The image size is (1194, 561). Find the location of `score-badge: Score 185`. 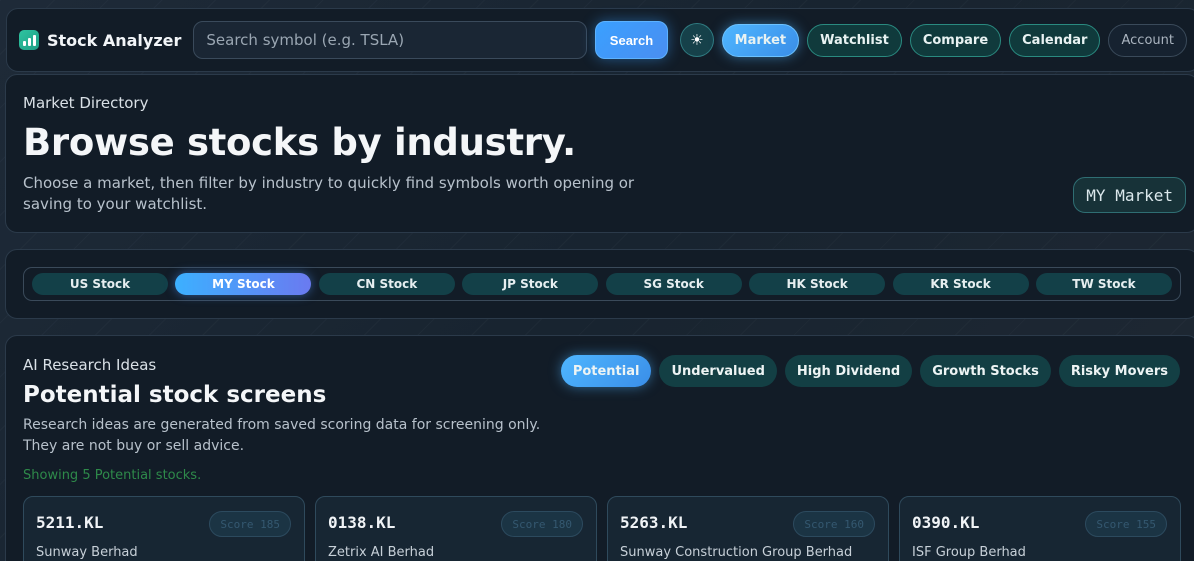

score-badge: Score 185 is located at coordinates (250, 524).